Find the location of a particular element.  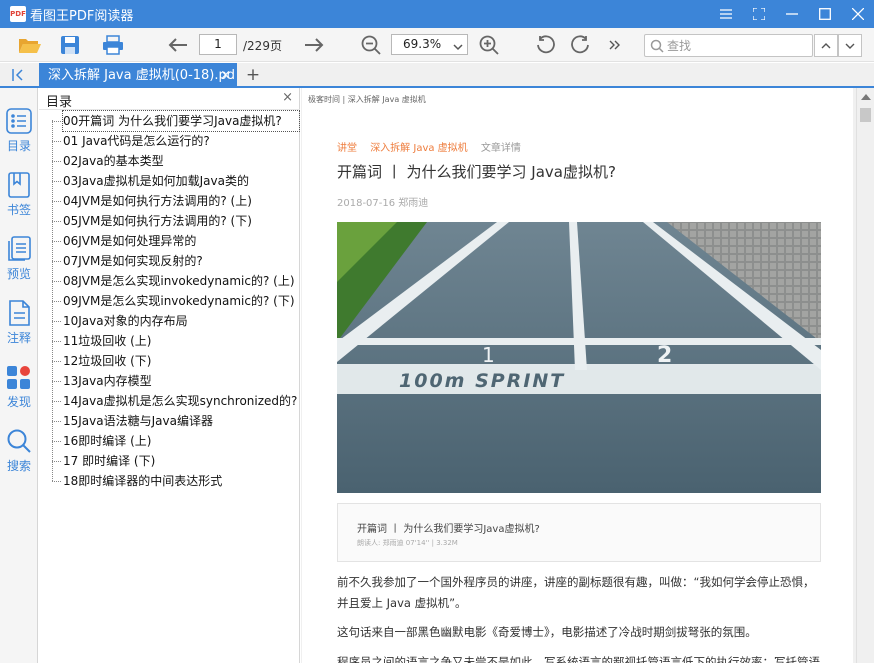

toc-item: 10Java对象的内存布局 is located at coordinates (181, 321).